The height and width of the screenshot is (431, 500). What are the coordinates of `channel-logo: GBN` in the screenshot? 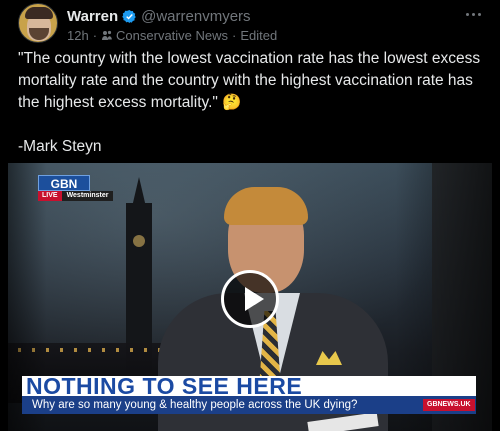 It's located at (64, 183).